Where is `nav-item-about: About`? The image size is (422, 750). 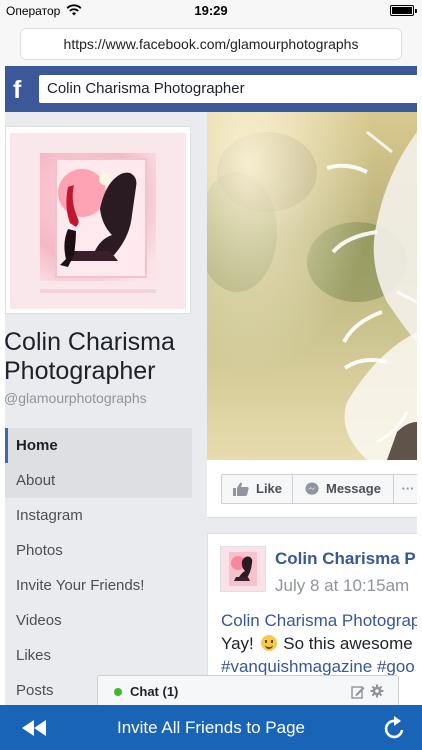 nav-item-about: About is located at coordinates (98, 480).